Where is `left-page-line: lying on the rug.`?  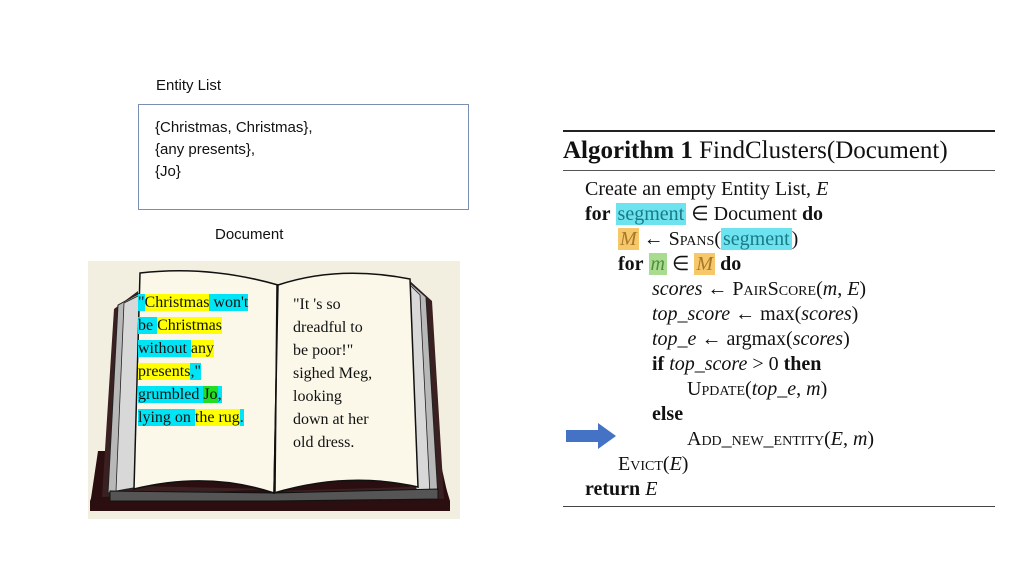 left-page-line: lying on the rug. is located at coordinates (208, 417).